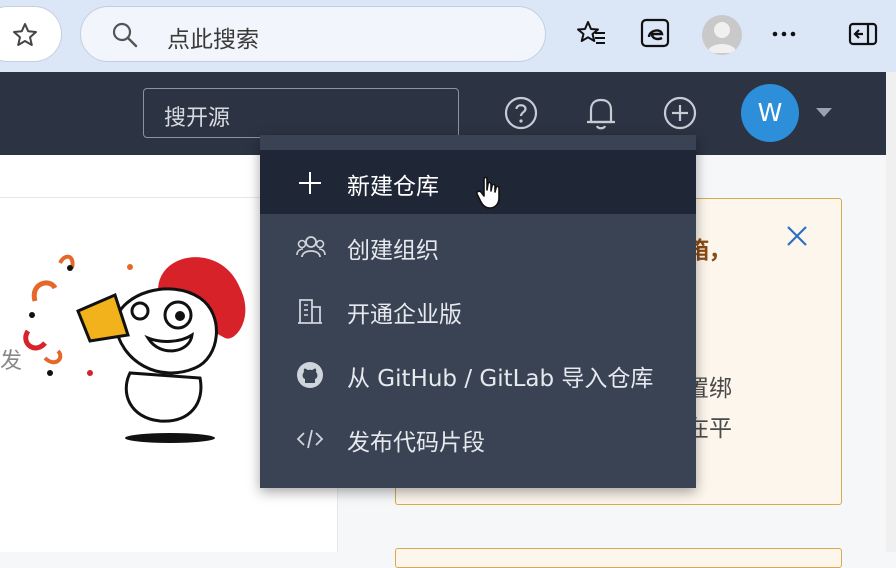  I want to click on menu-item-label: 发布代码片段, so click(416, 443).